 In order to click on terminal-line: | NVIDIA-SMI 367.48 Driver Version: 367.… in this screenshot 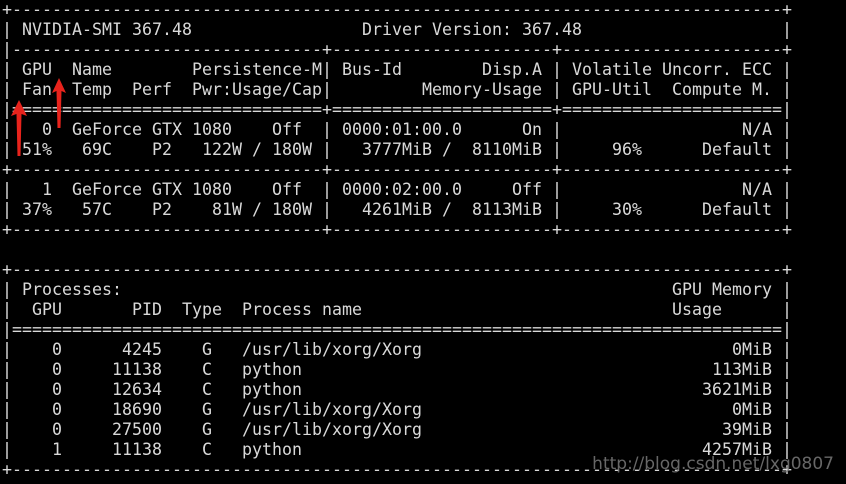, I will do `click(397, 29)`.